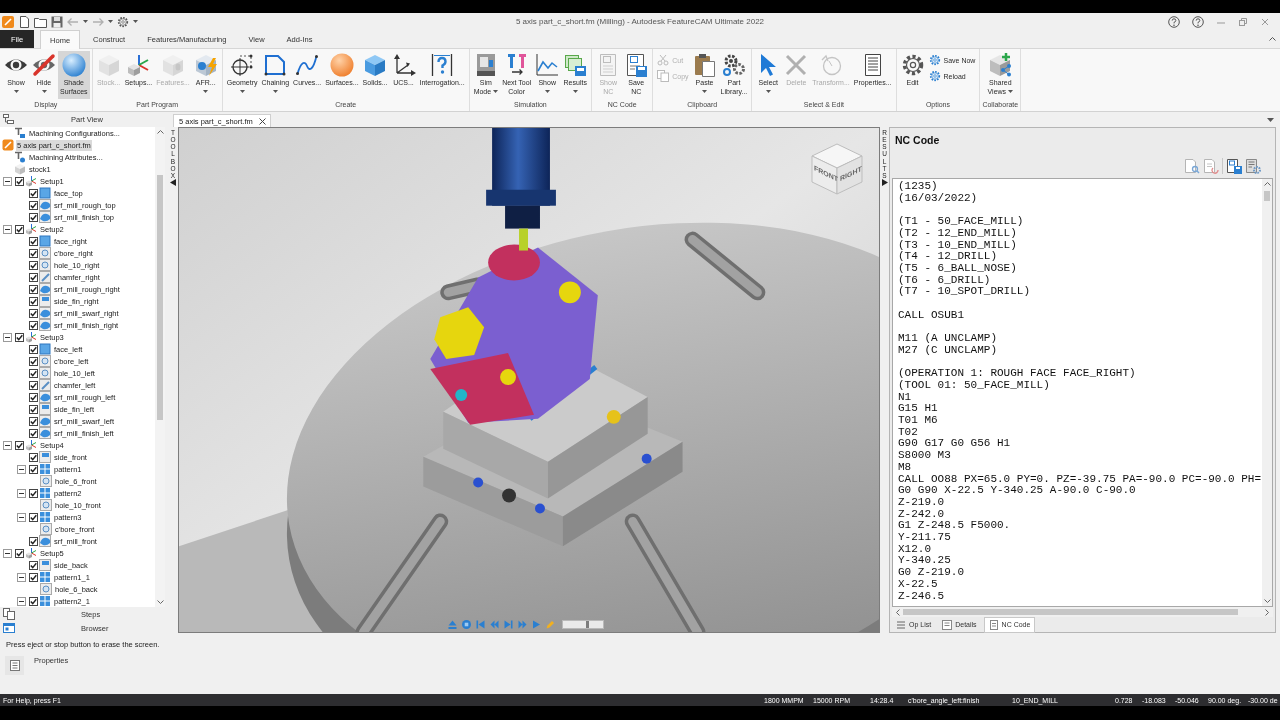 This screenshot has width=1280, height=720. Describe the element at coordinates (993, 624) in the screenshot. I see `document-icon` at that location.